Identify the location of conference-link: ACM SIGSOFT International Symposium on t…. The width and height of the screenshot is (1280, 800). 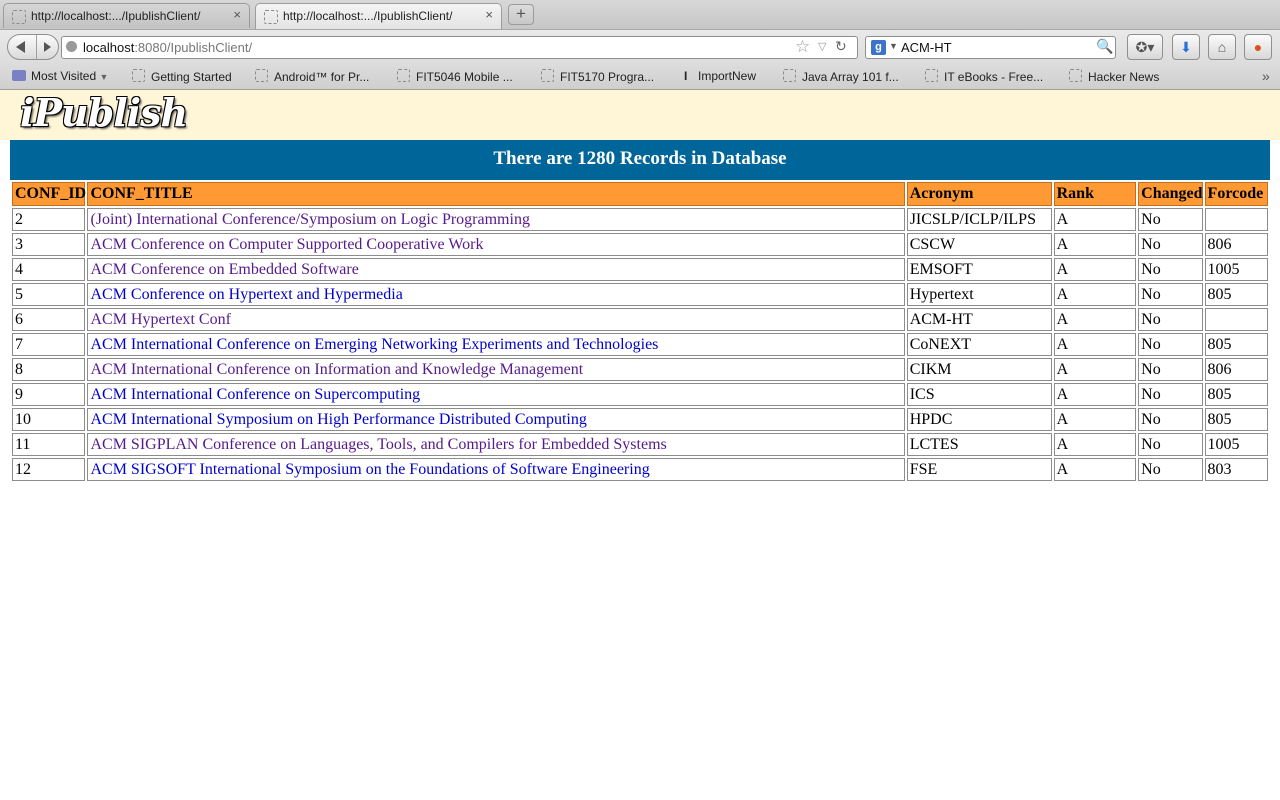
(369, 469).